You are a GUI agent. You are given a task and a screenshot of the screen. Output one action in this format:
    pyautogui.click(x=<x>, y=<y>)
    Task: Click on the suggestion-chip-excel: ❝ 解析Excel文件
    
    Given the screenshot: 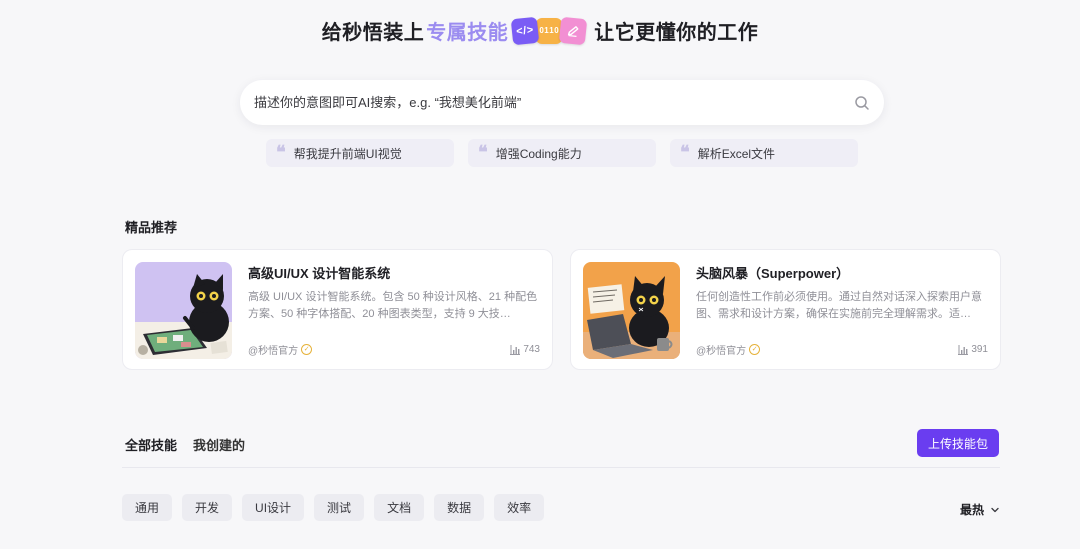 What is the action you would take?
    pyautogui.click(x=764, y=153)
    